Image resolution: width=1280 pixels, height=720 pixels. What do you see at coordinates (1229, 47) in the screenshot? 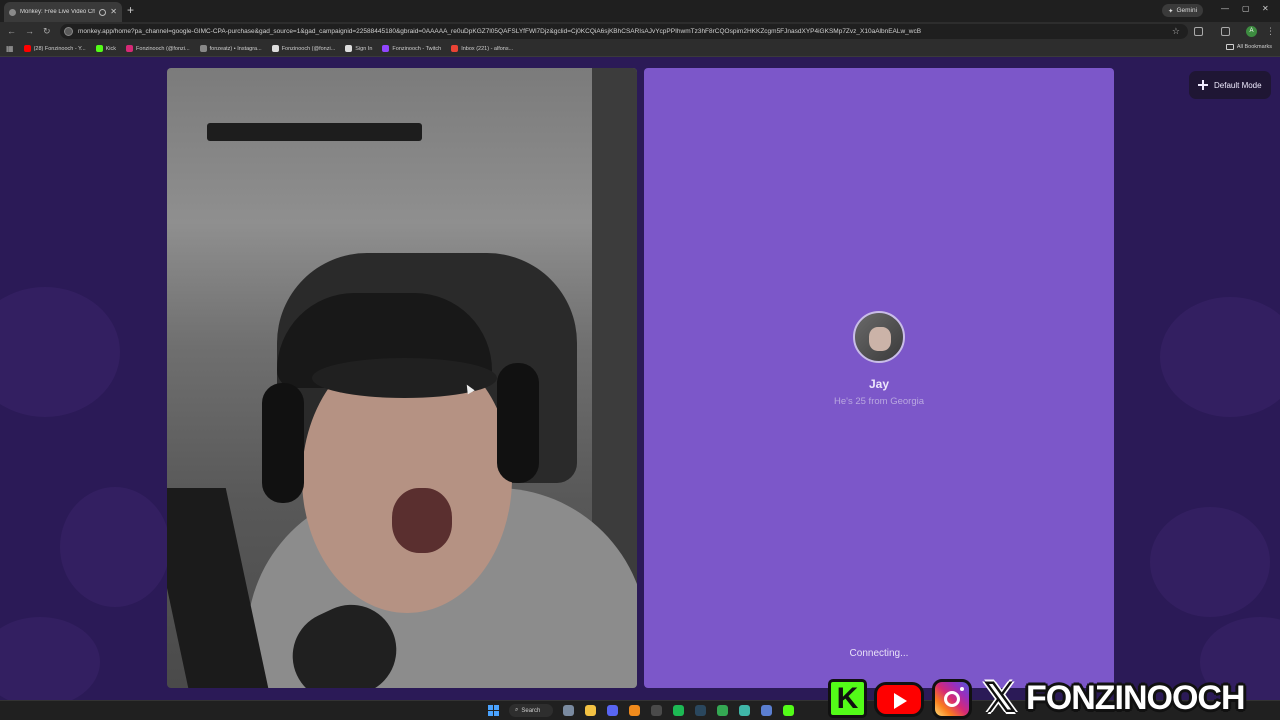
I see `folder-icon` at bounding box center [1229, 47].